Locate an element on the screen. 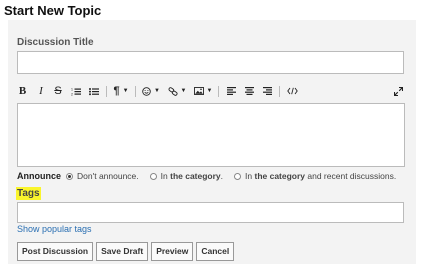 The image size is (428, 274). bulleted-list-button is located at coordinates (94, 91).